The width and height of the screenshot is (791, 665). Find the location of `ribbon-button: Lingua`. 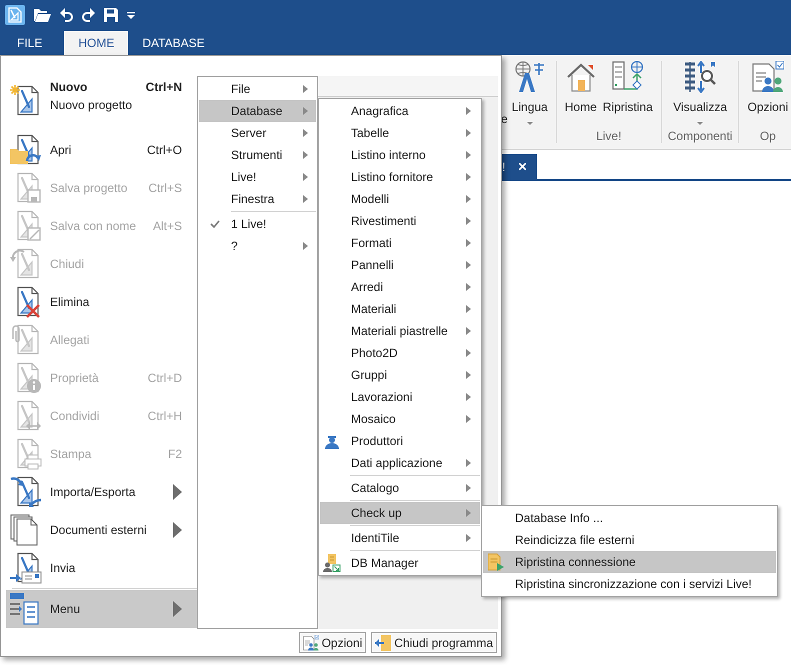

ribbon-button: Lingua is located at coordinates (530, 93).